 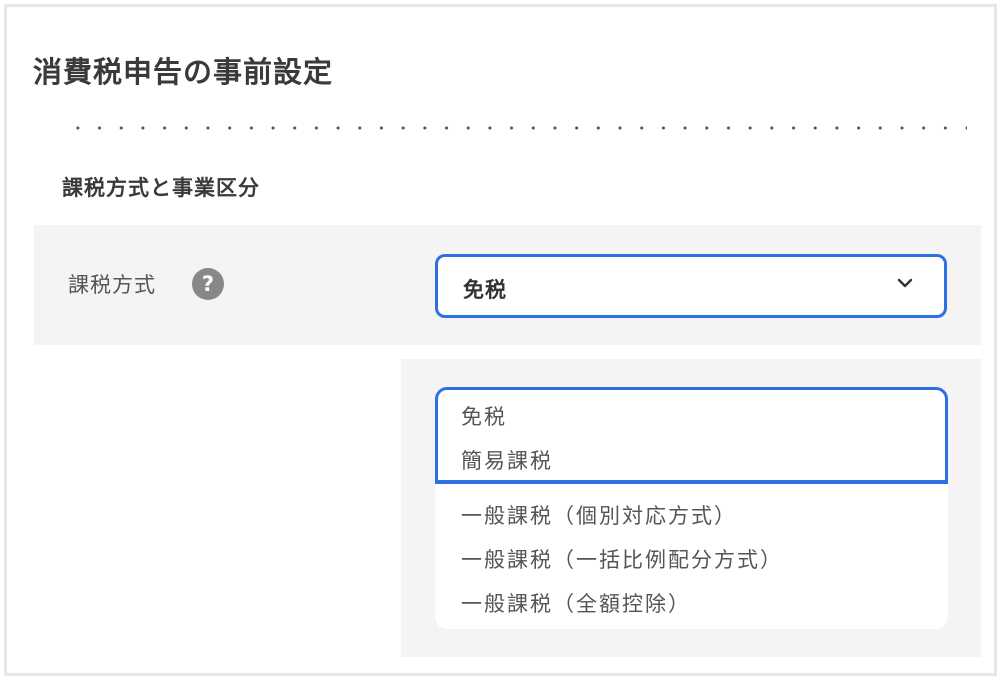 What do you see at coordinates (576, 603) in the screenshot?
I see `option-general-full-deduction: 一般課税（全額控除）` at bounding box center [576, 603].